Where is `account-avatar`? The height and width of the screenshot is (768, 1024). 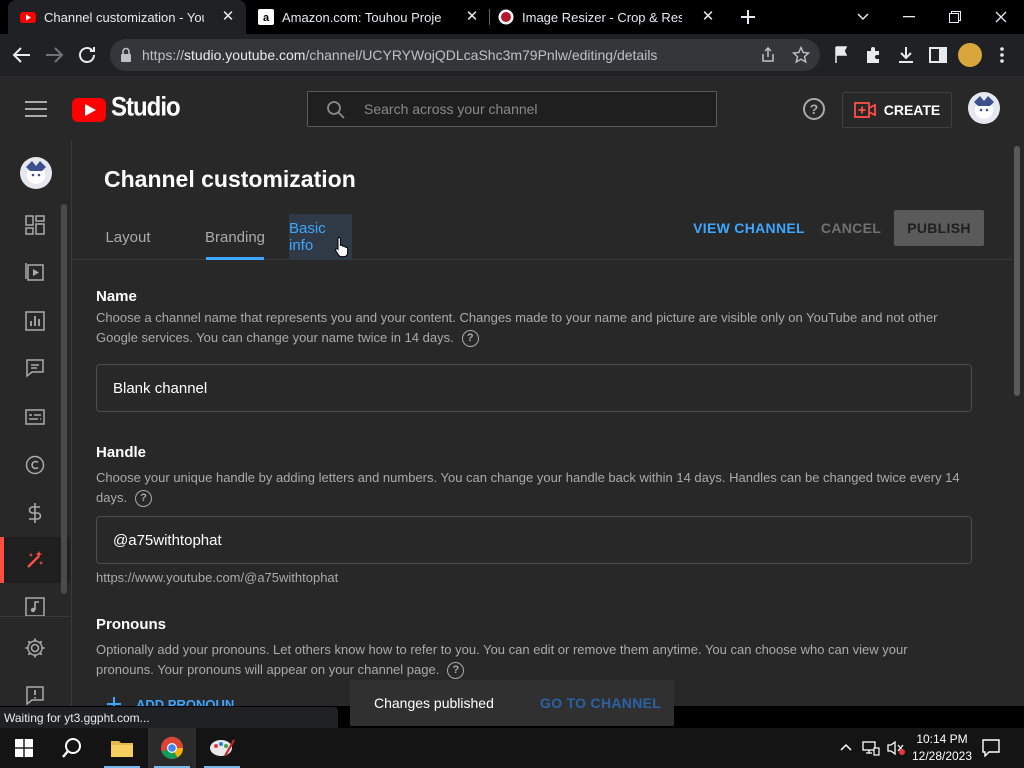 account-avatar is located at coordinates (984, 108).